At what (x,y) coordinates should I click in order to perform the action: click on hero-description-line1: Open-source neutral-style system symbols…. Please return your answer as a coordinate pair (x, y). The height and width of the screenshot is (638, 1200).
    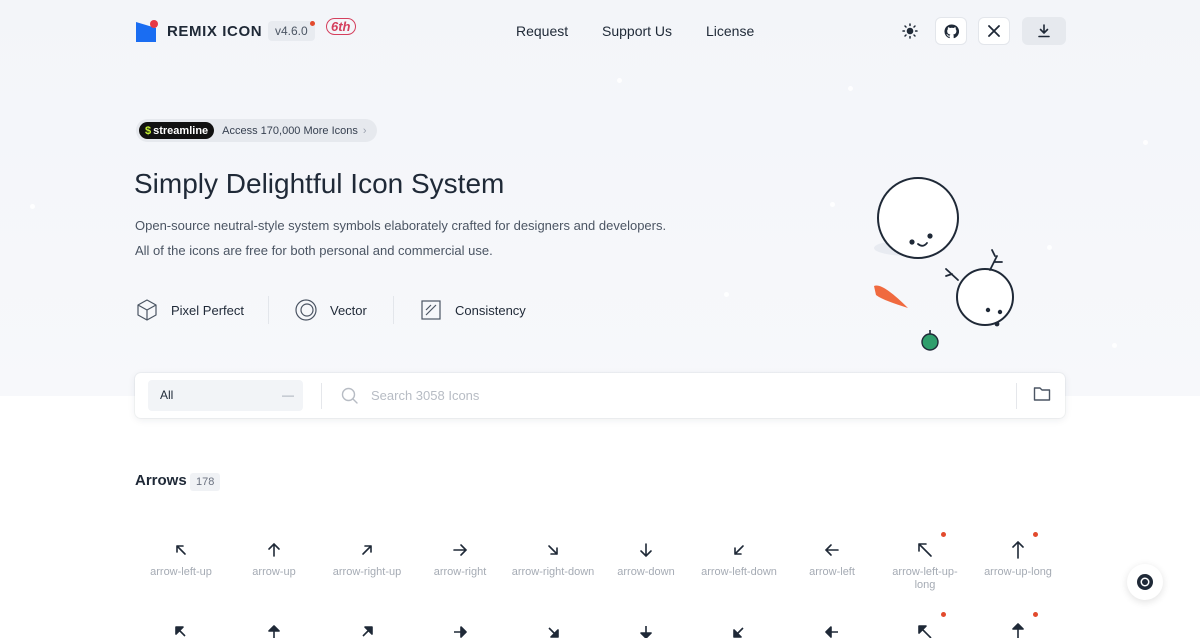
    Looking at the image, I should click on (401, 225).